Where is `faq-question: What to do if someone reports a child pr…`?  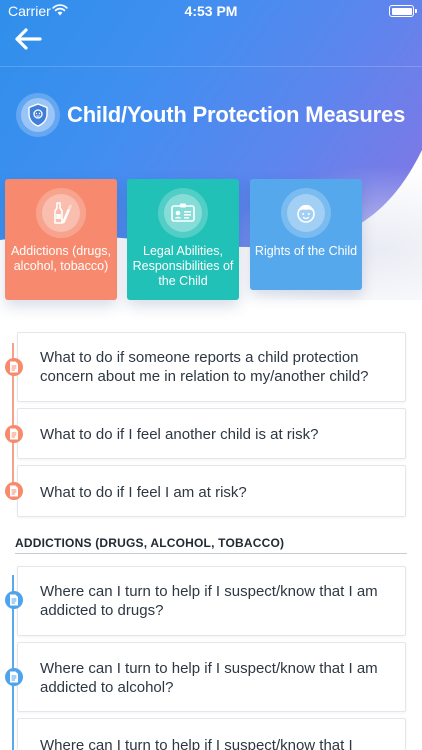
faq-question: What to do if someone reports a child pr… is located at coordinates (204, 367).